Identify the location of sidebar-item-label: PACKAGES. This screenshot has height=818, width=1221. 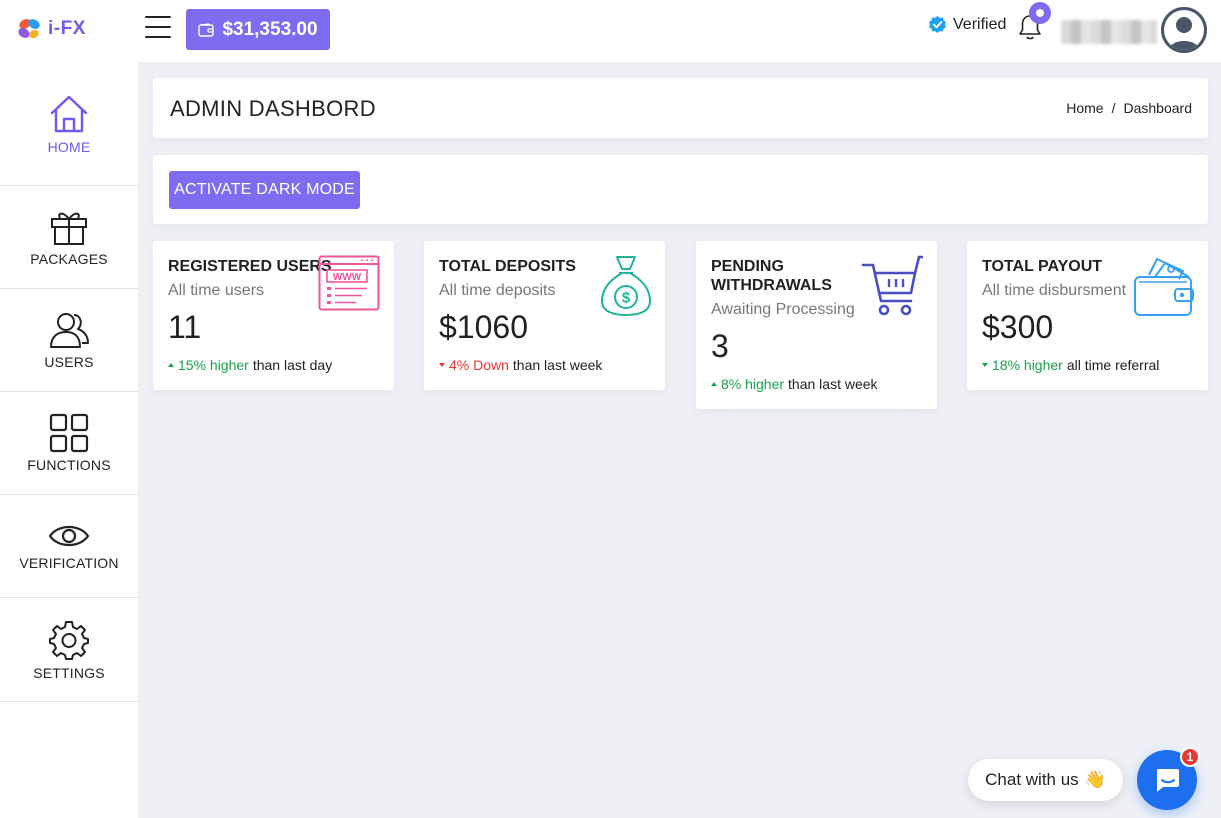
(69, 259).